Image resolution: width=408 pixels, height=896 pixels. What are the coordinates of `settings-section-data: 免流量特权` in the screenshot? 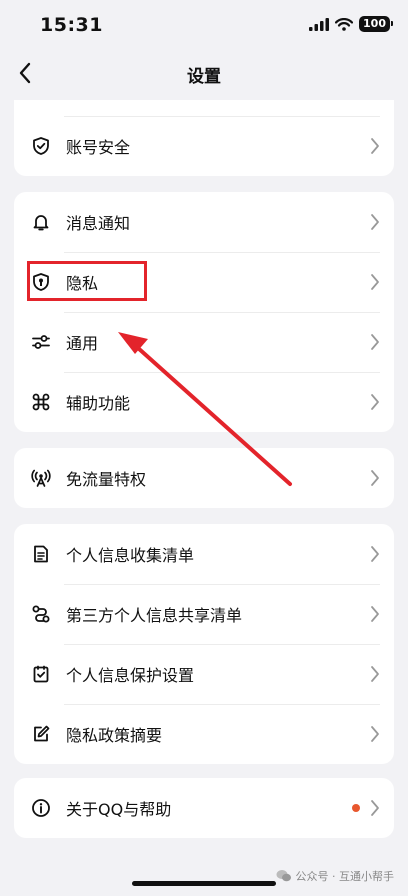 It's located at (204, 478).